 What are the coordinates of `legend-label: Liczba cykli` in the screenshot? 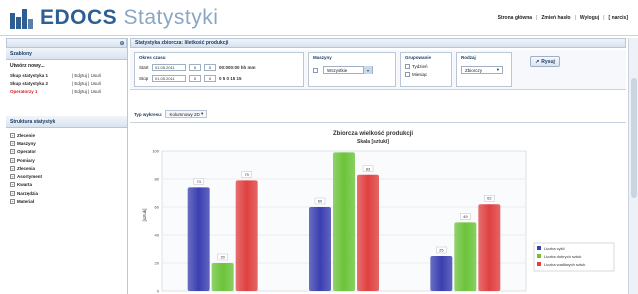 It's located at (554, 248).